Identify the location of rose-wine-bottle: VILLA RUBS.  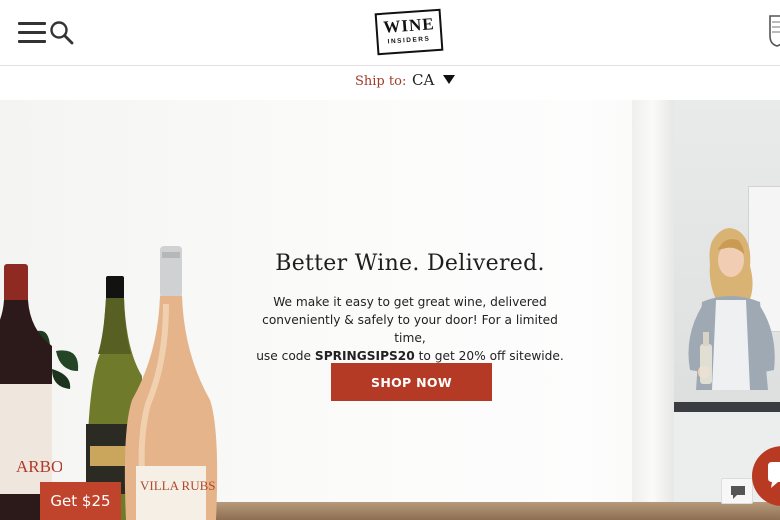
(171, 383).